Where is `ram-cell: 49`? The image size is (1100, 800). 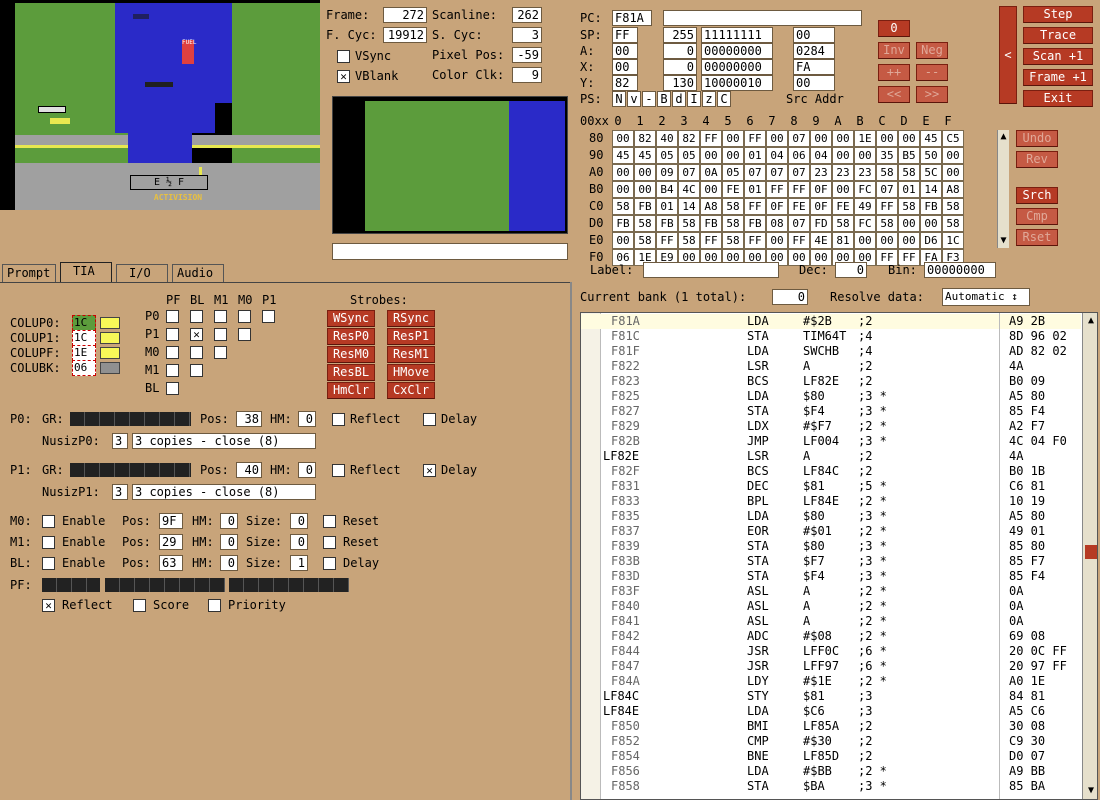
ram-cell: 49 is located at coordinates (865, 206).